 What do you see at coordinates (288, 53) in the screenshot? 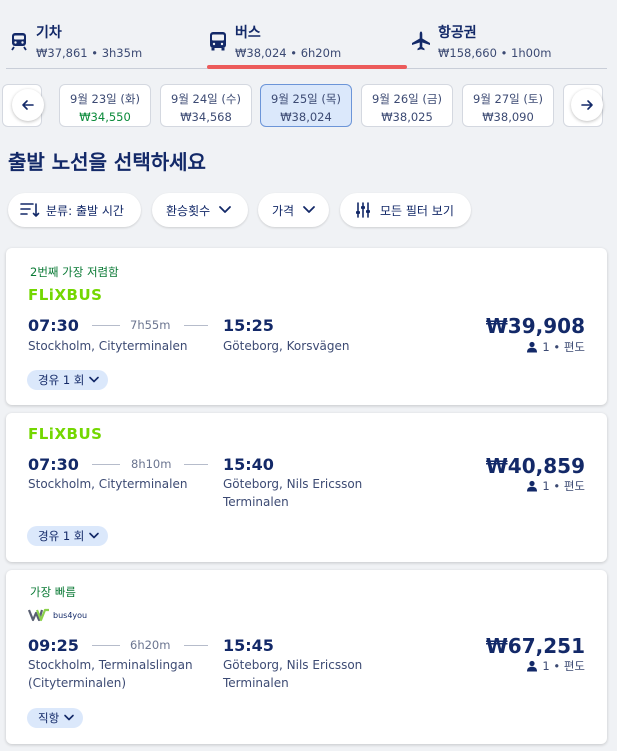
I see `tab-bus-summary: ₩38,024 • 6h20m` at bounding box center [288, 53].